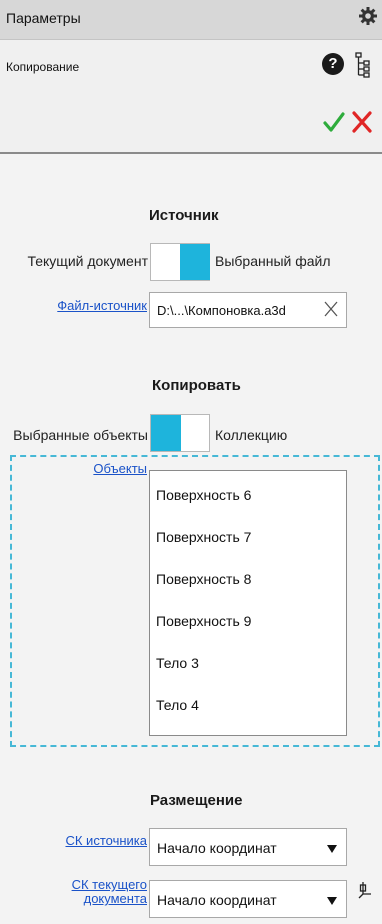 This screenshot has height=924, width=382. I want to click on selected-file-label: Выбранный файл, so click(273, 261).